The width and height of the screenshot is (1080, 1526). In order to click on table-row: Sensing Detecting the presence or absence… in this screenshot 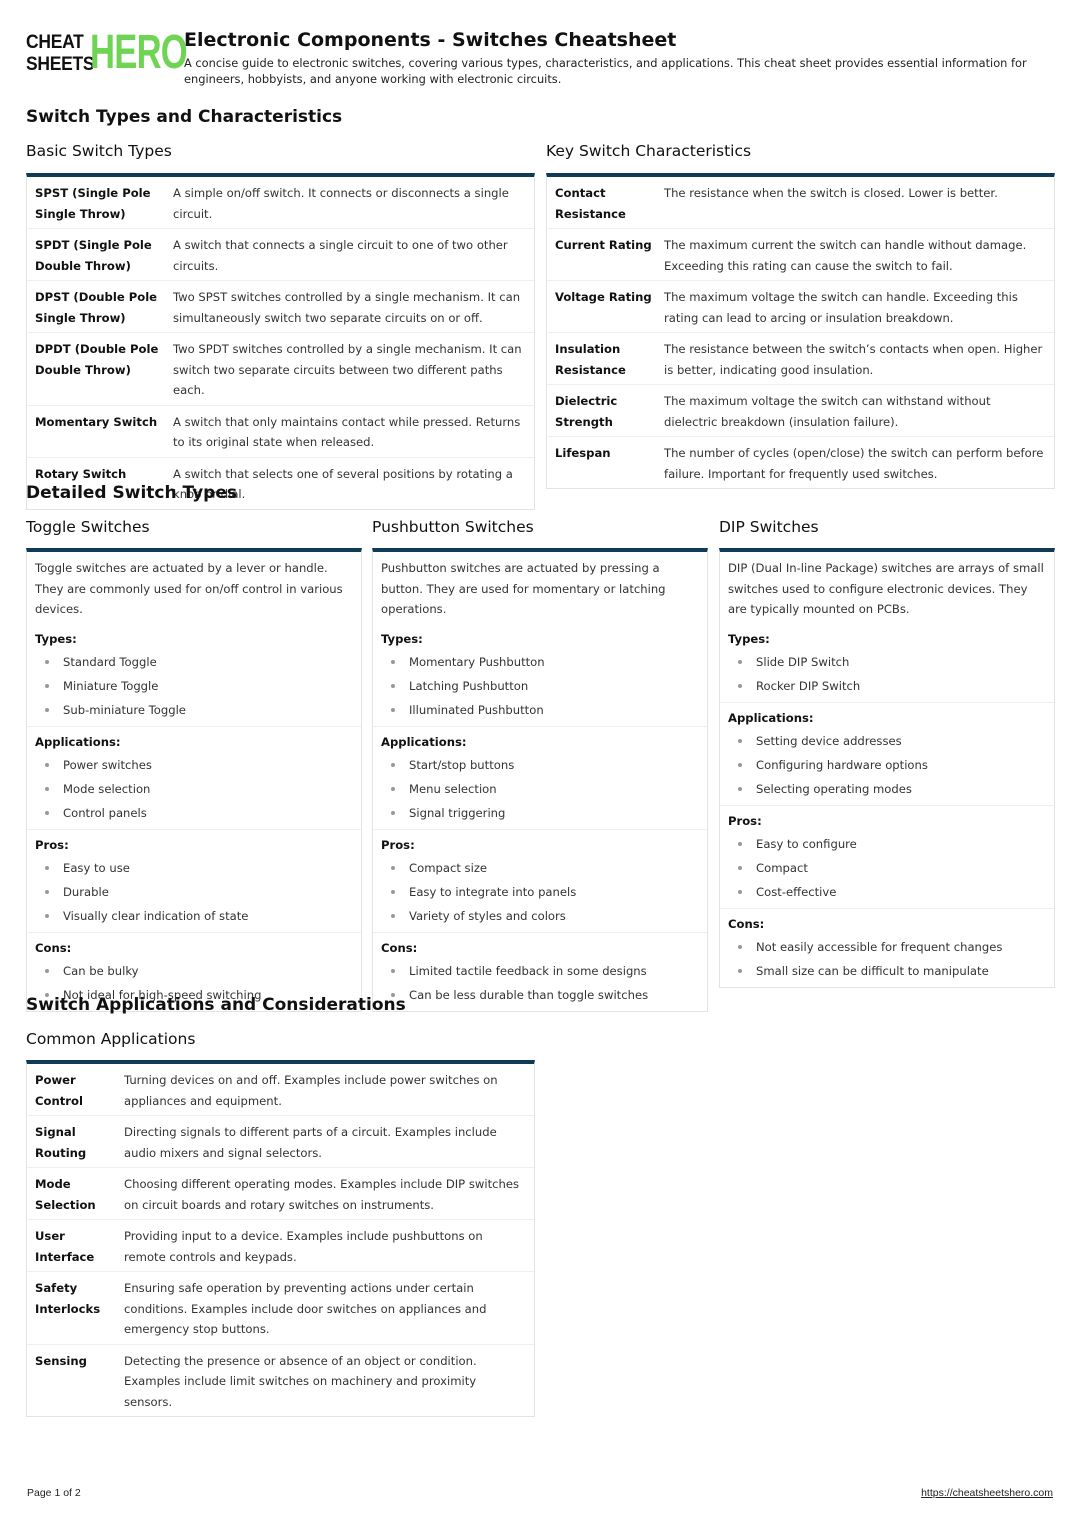, I will do `click(280, 1381)`.